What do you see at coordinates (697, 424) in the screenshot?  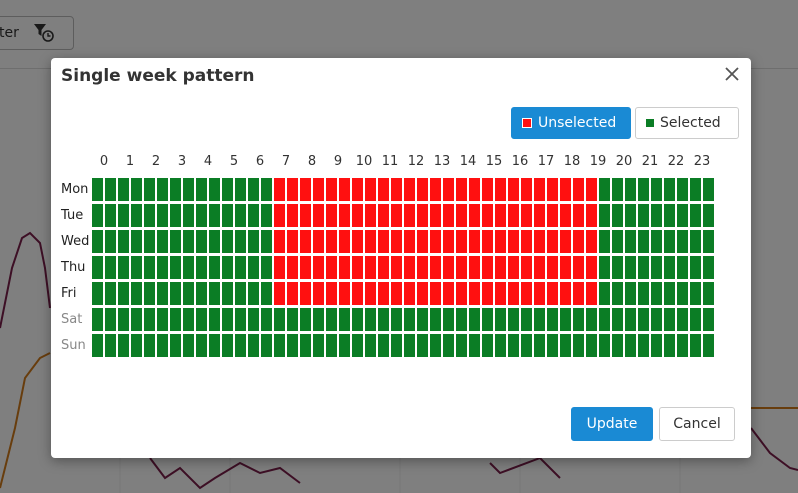 I see `cancel-button: Cancel` at bounding box center [697, 424].